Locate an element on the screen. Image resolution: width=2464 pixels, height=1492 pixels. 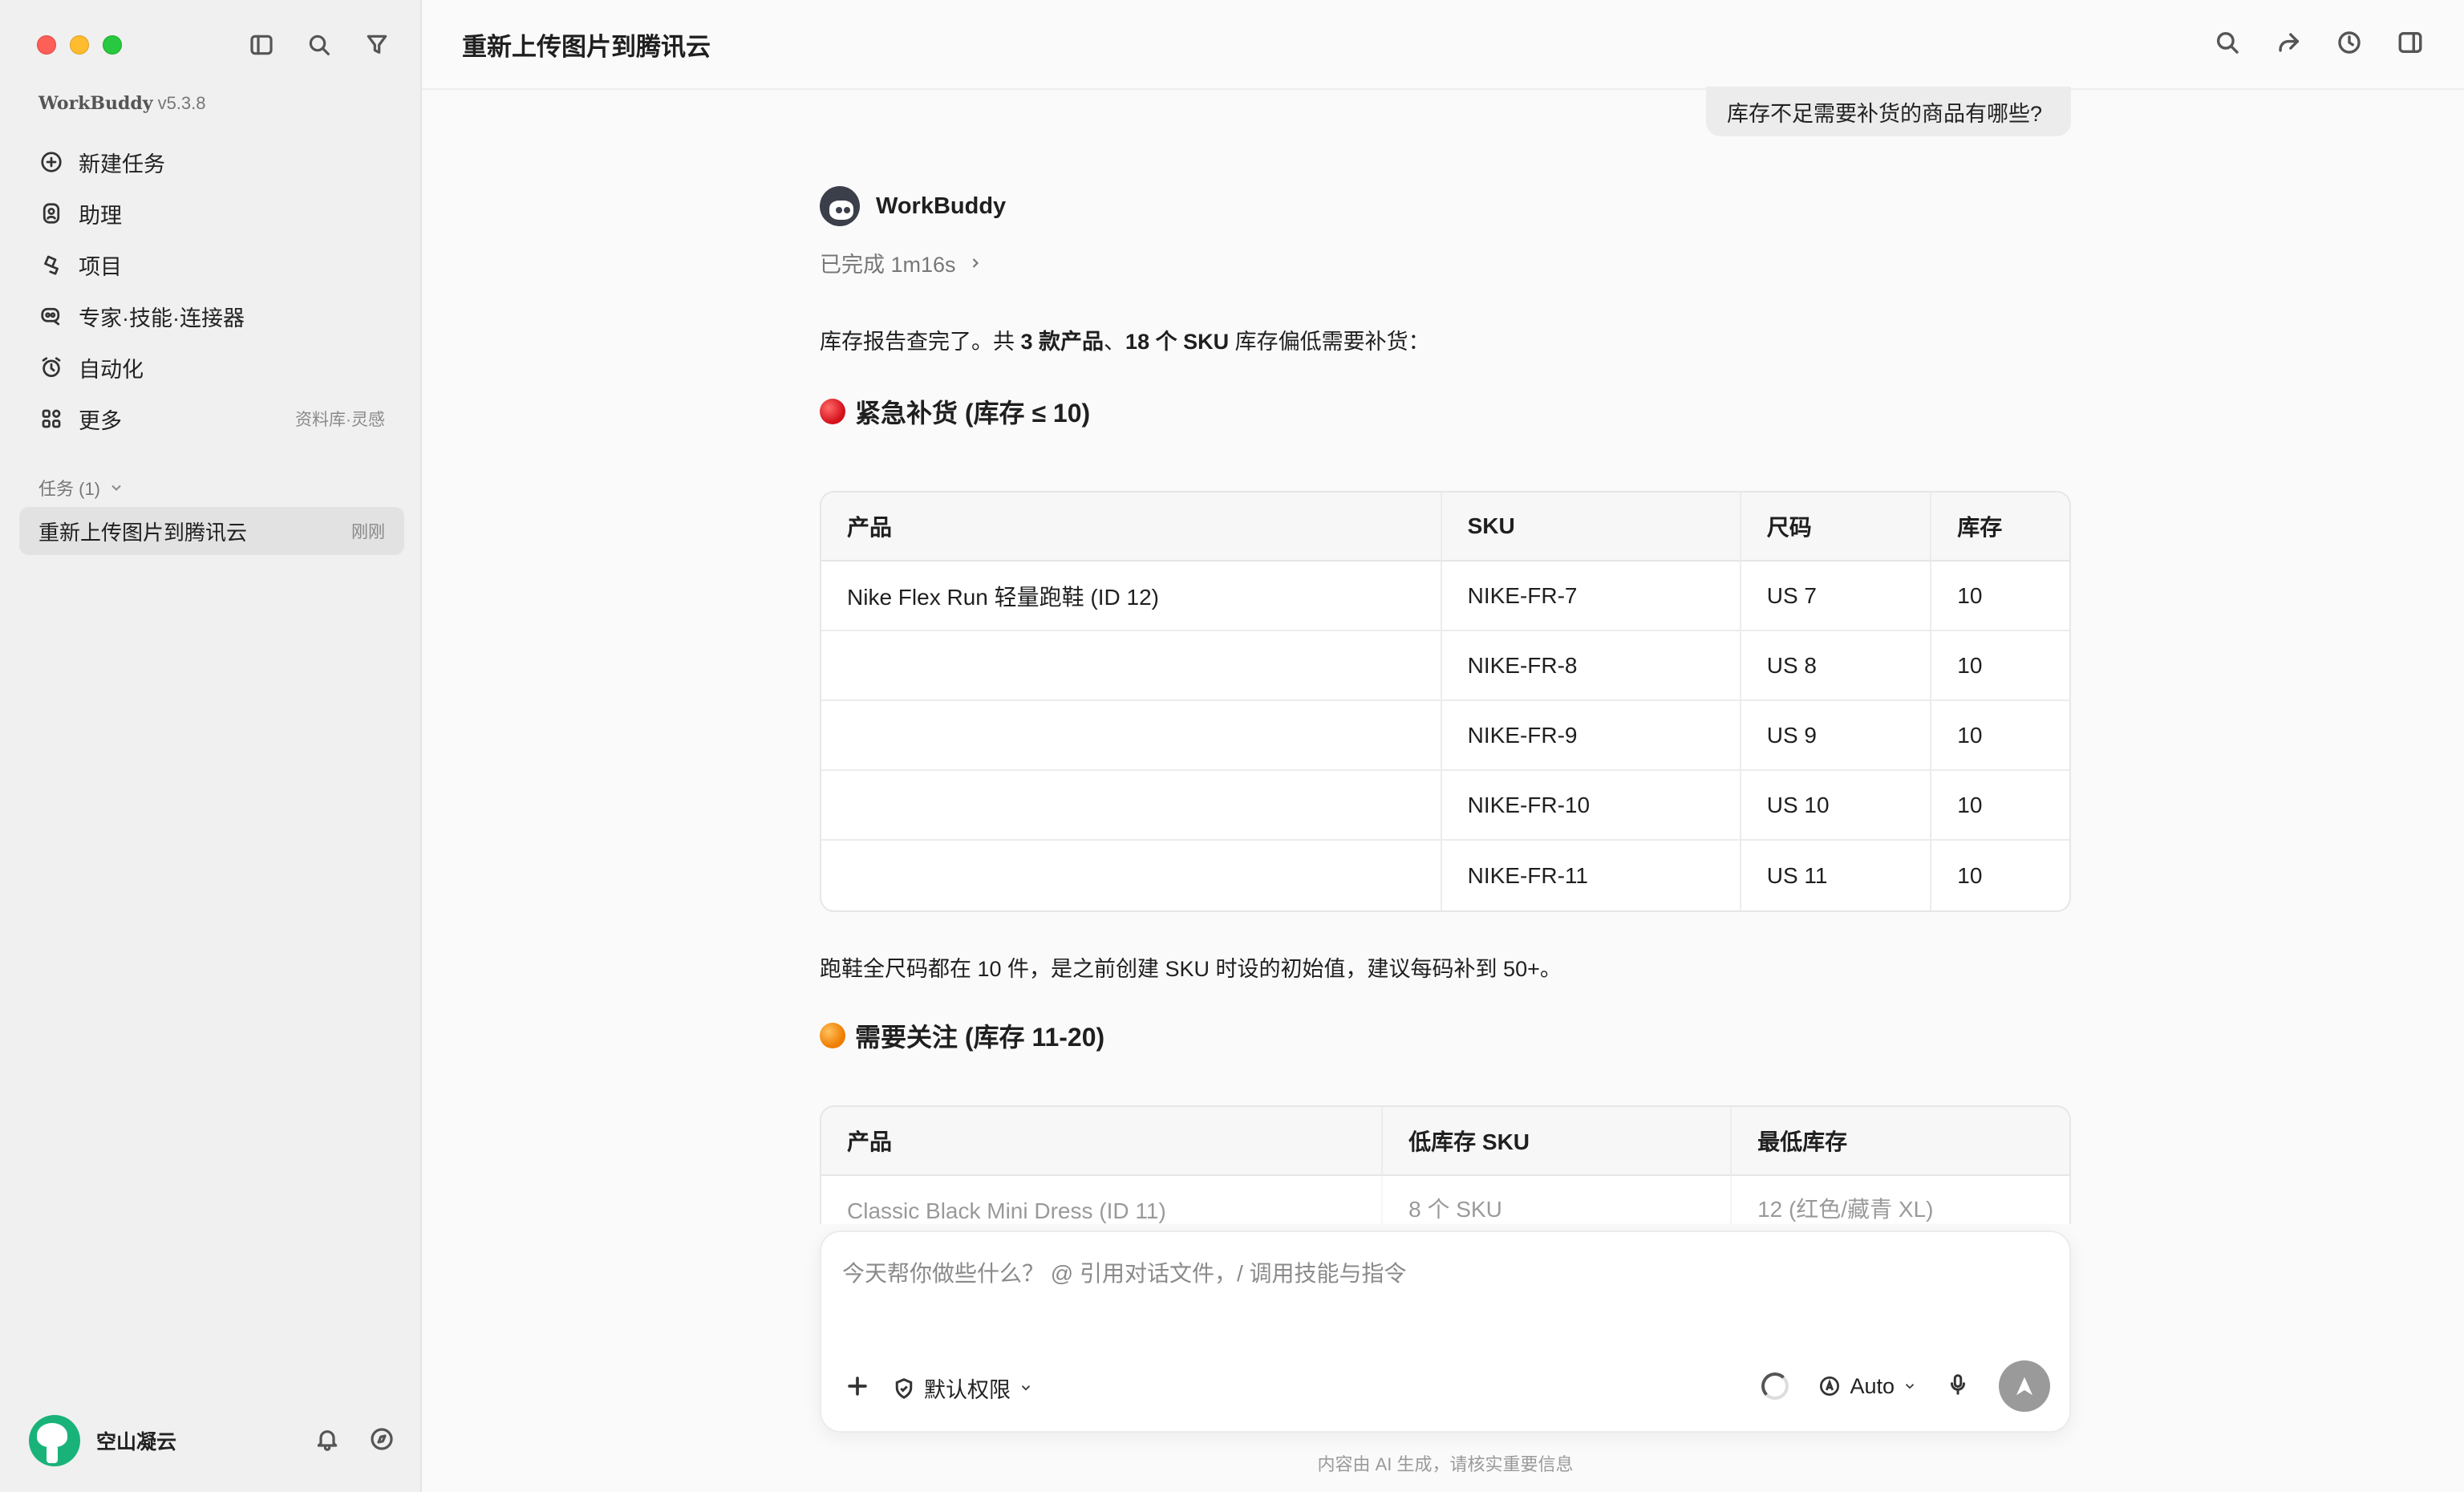
sidebar-item-label: 自动化 is located at coordinates (111, 369).